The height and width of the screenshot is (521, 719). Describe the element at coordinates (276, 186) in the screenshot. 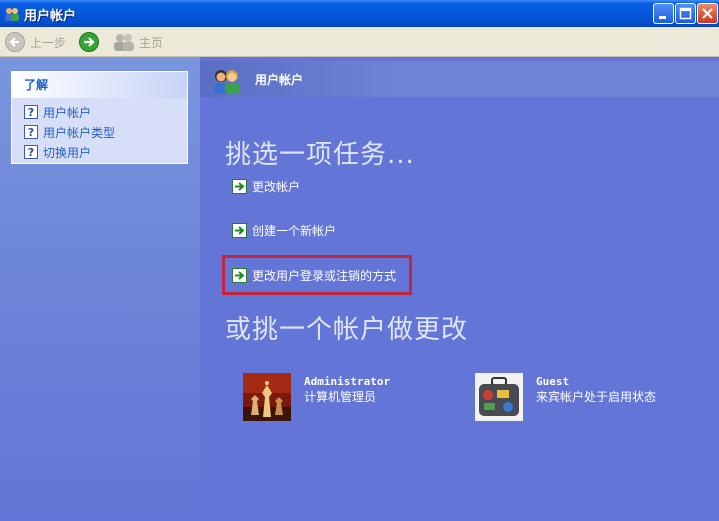

I see `task-label: 更改帐户` at that location.